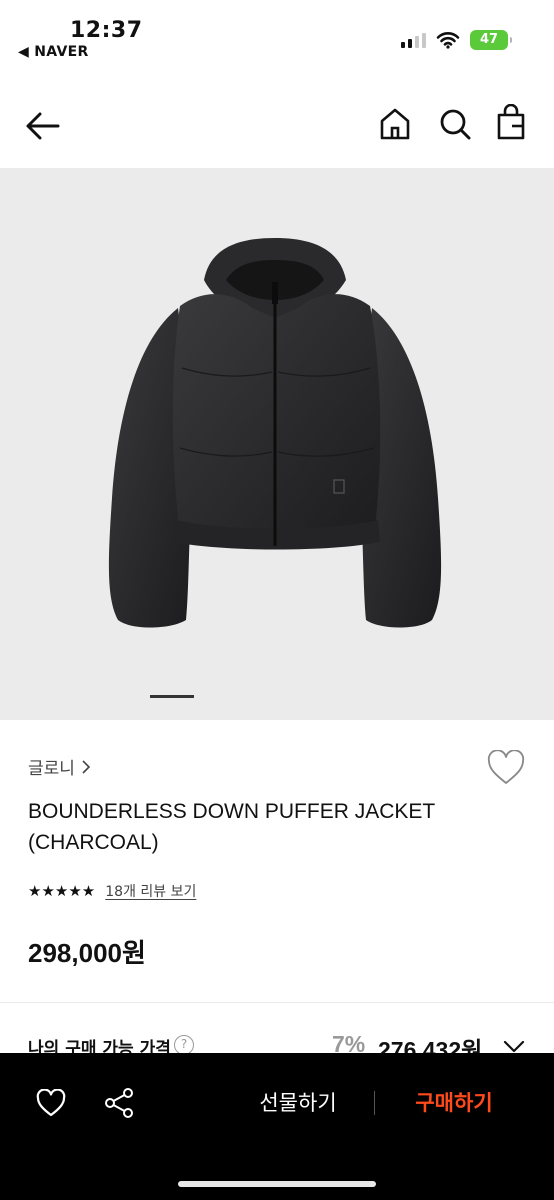  Describe the element at coordinates (86, 766) in the screenshot. I see `chevron-right-icon` at that location.